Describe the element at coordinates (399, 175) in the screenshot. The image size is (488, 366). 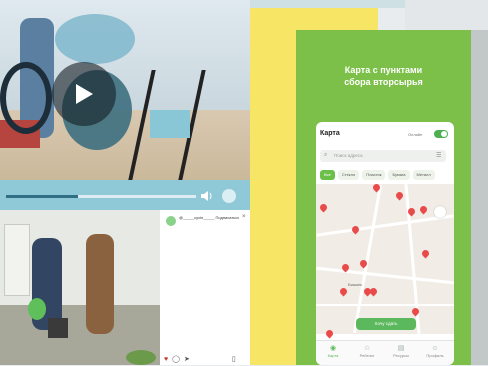
I see `chip-paper: Бумага` at that location.